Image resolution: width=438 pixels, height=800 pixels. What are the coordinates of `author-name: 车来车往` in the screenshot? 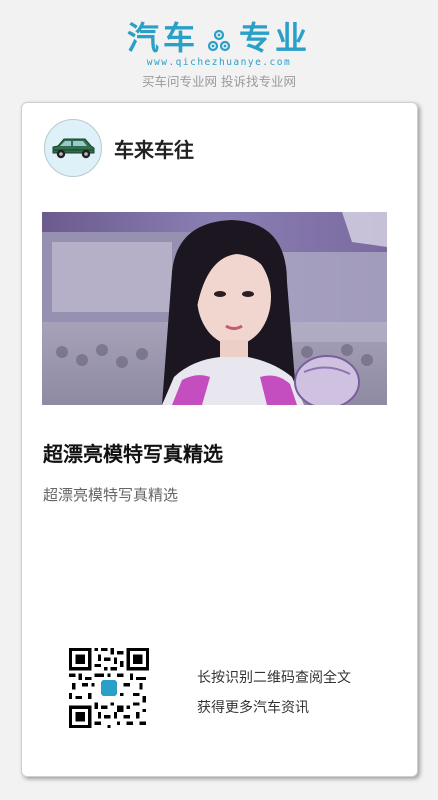 It's located at (154, 148).